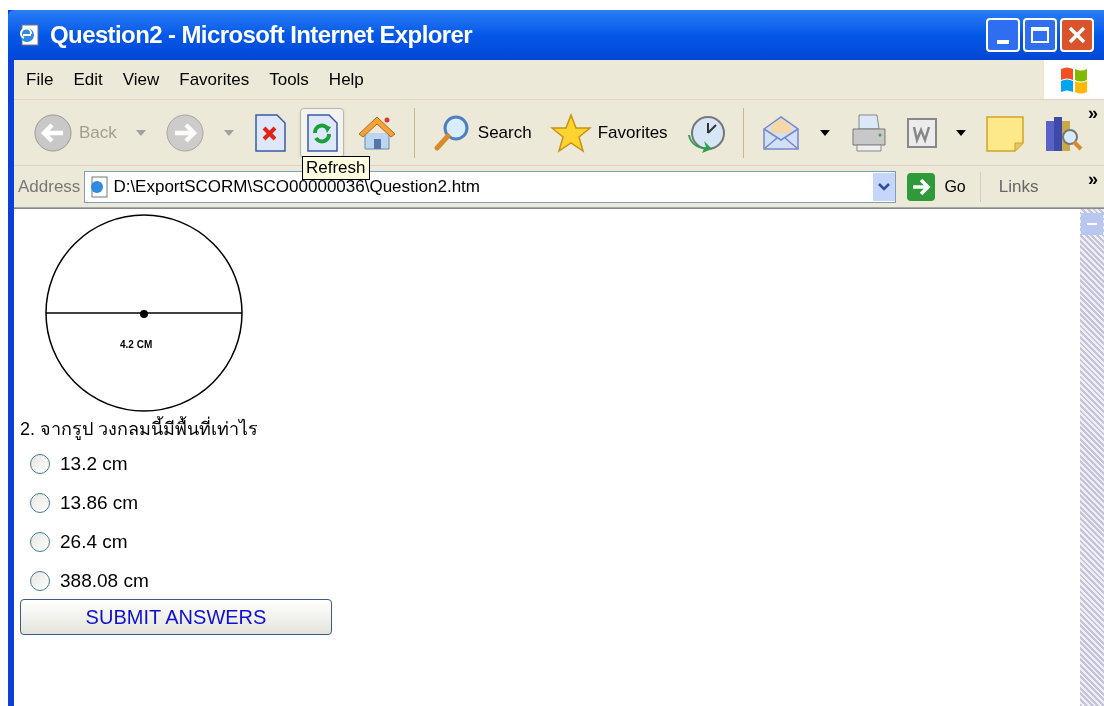 The height and width of the screenshot is (706, 1104). What do you see at coordinates (141, 79) in the screenshot?
I see `menu-item: View` at bounding box center [141, 79].